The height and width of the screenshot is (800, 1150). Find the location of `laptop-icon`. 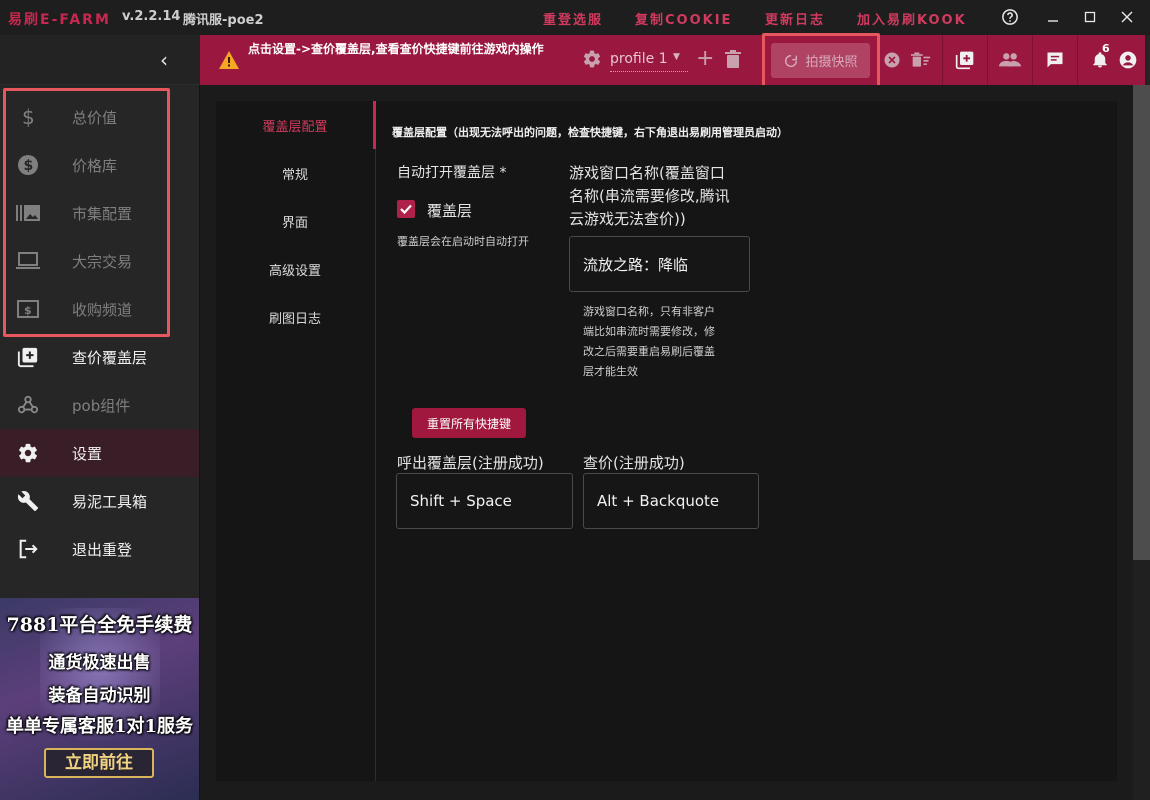

laptop-icon is located at coordinates (28, 261).